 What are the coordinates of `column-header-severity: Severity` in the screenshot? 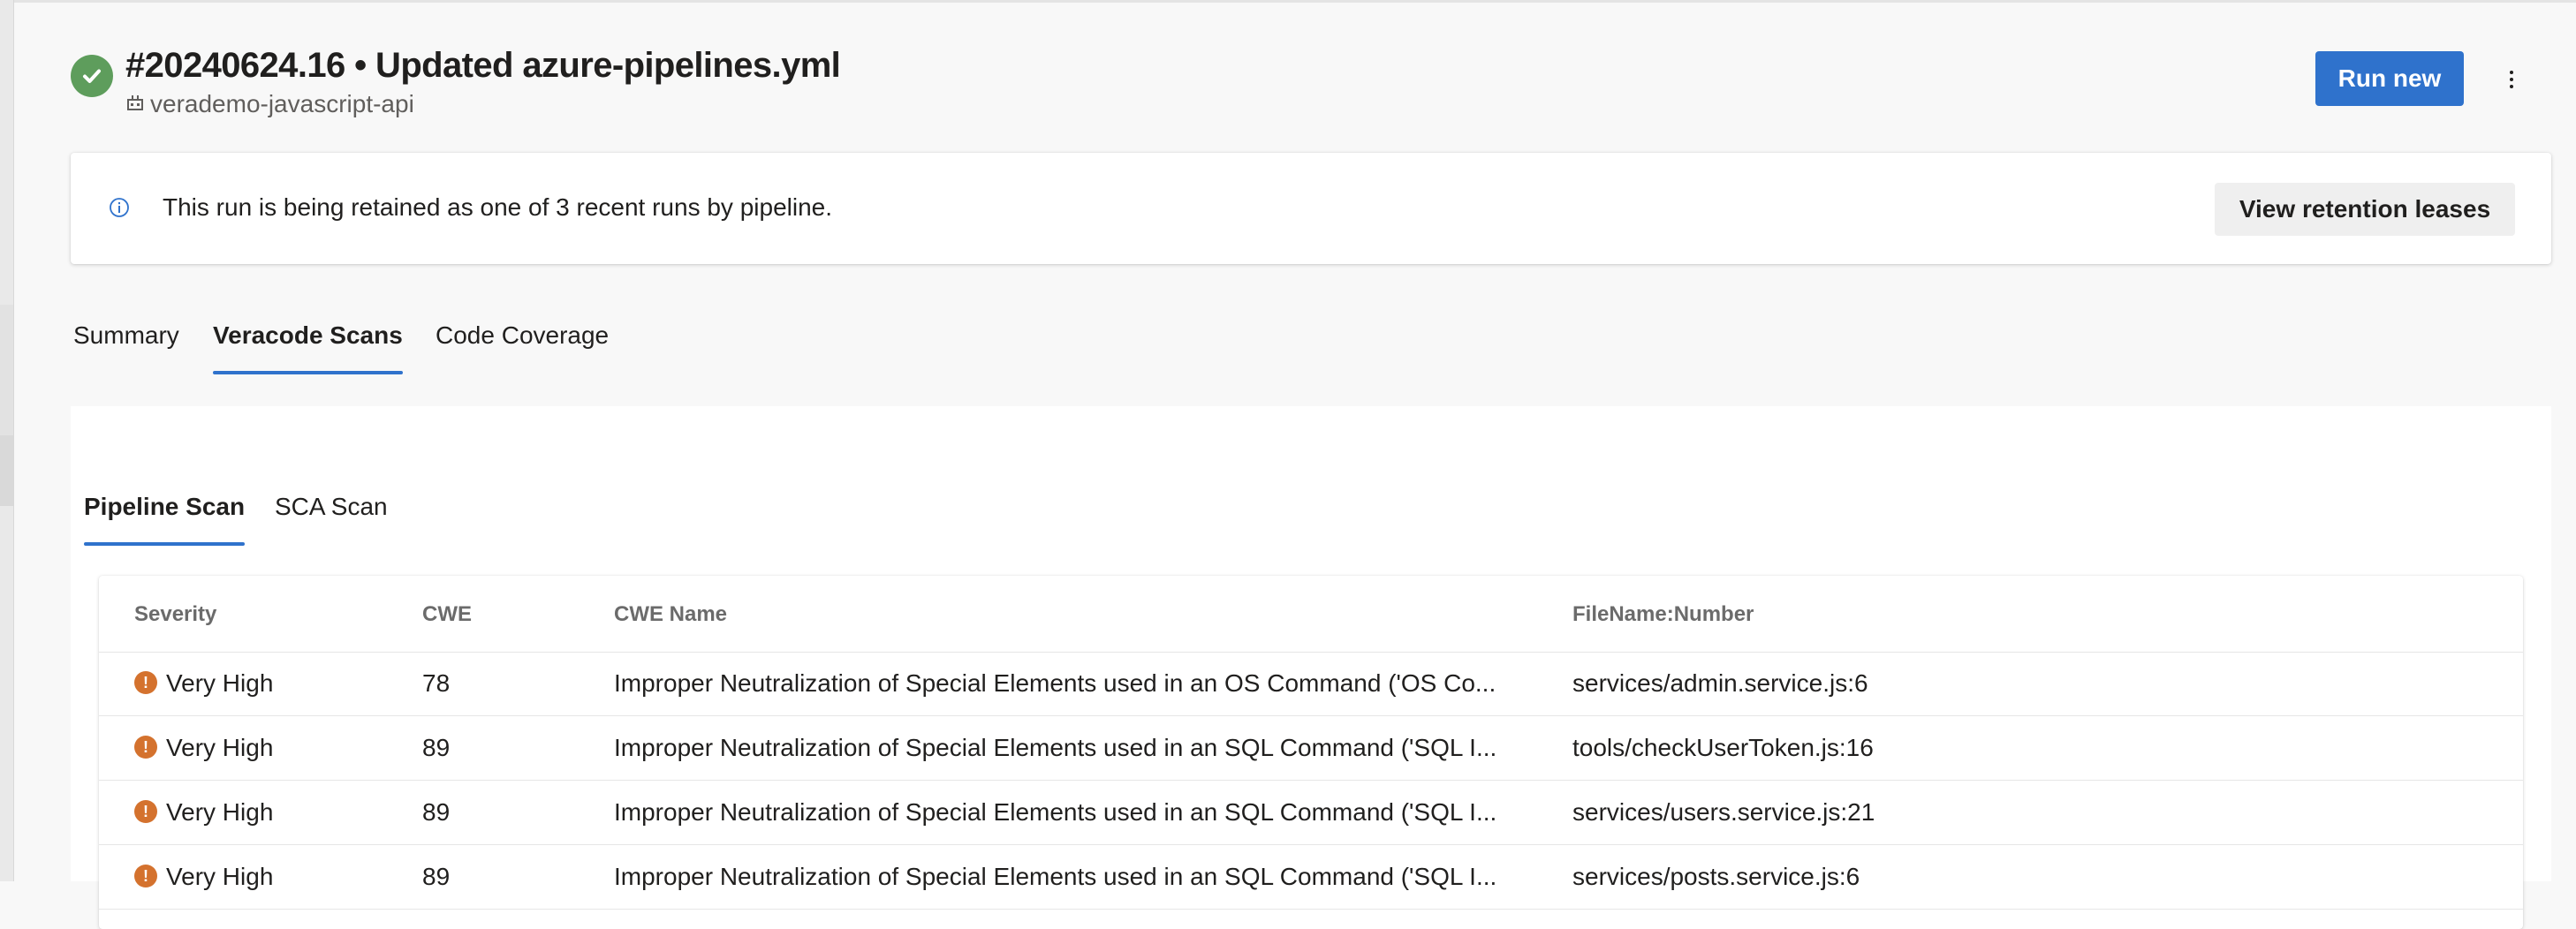 It's located at (175, 615).